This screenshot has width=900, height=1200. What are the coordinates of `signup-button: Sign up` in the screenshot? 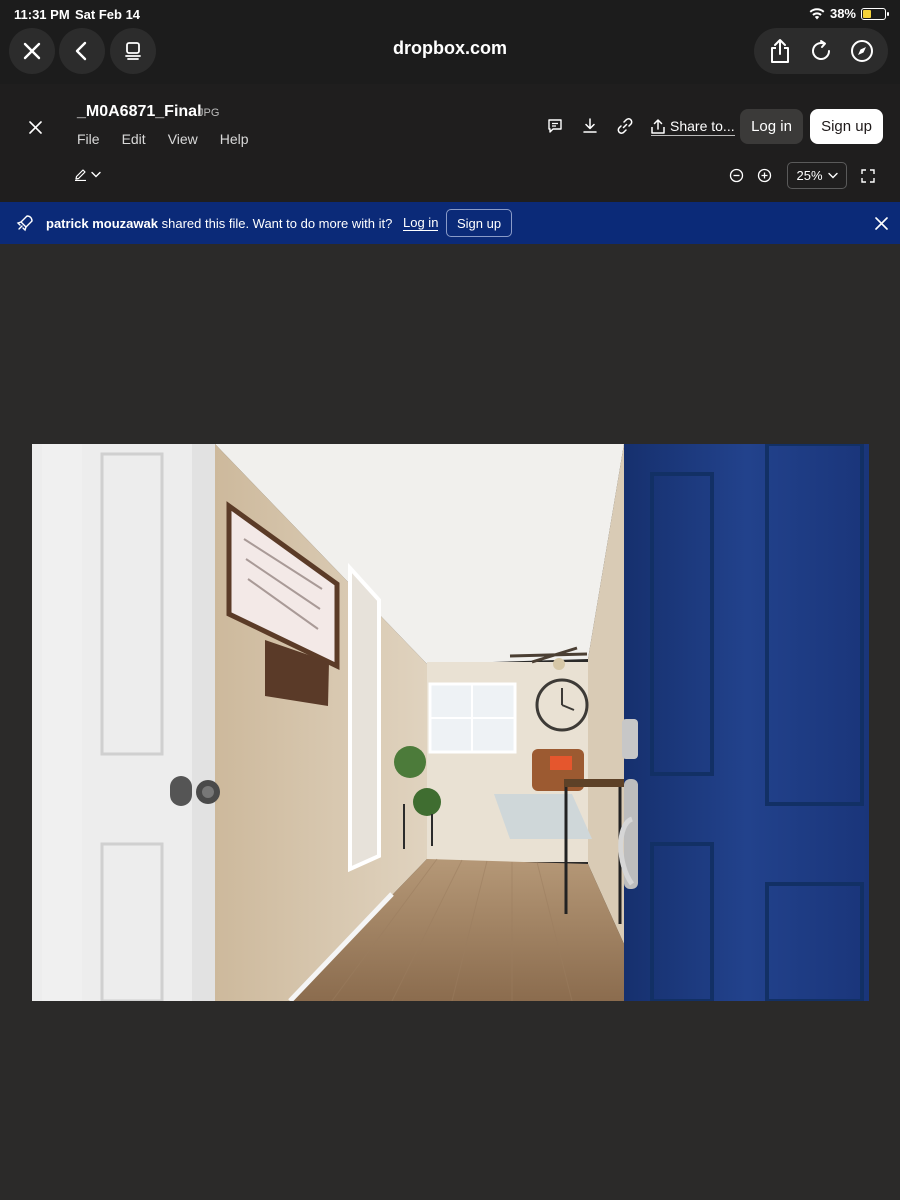 It's located at (846, 126).